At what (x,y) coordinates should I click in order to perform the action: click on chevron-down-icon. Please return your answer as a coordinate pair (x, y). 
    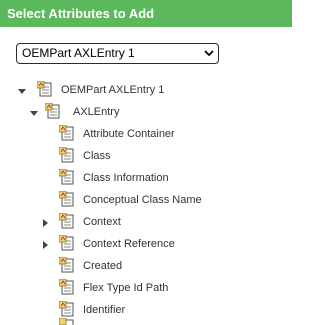
    Looking at the image, I should click on (209, 53).